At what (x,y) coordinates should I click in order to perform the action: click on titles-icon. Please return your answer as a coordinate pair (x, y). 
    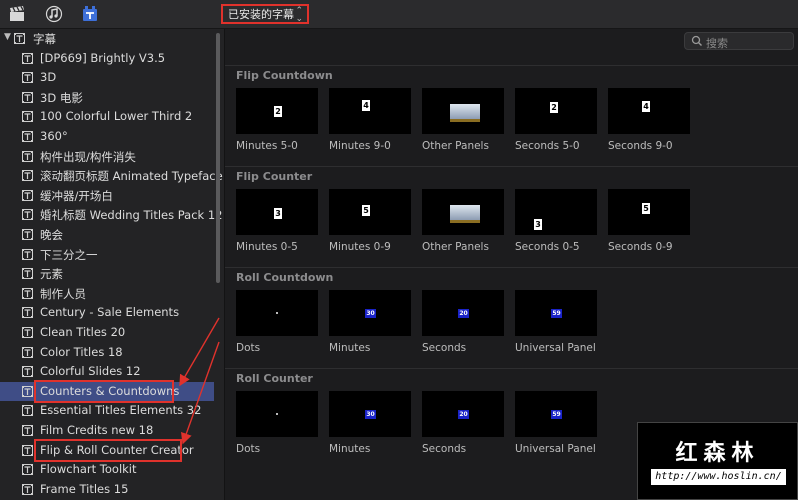
    Looking at the image, I should click on (90, 14).